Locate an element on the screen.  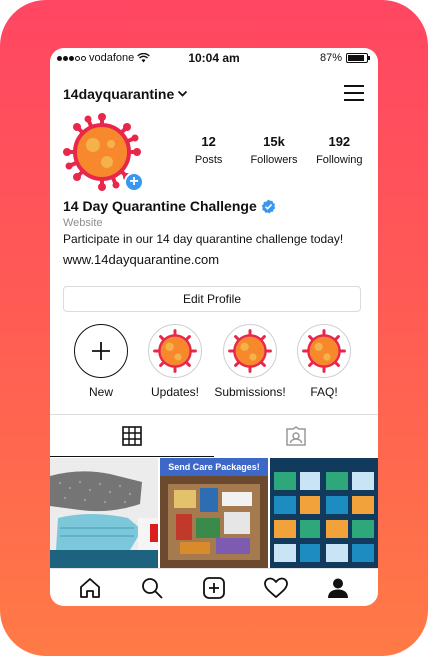
posts-grid: Send Care Packages! is located at coordinates (214, 513).